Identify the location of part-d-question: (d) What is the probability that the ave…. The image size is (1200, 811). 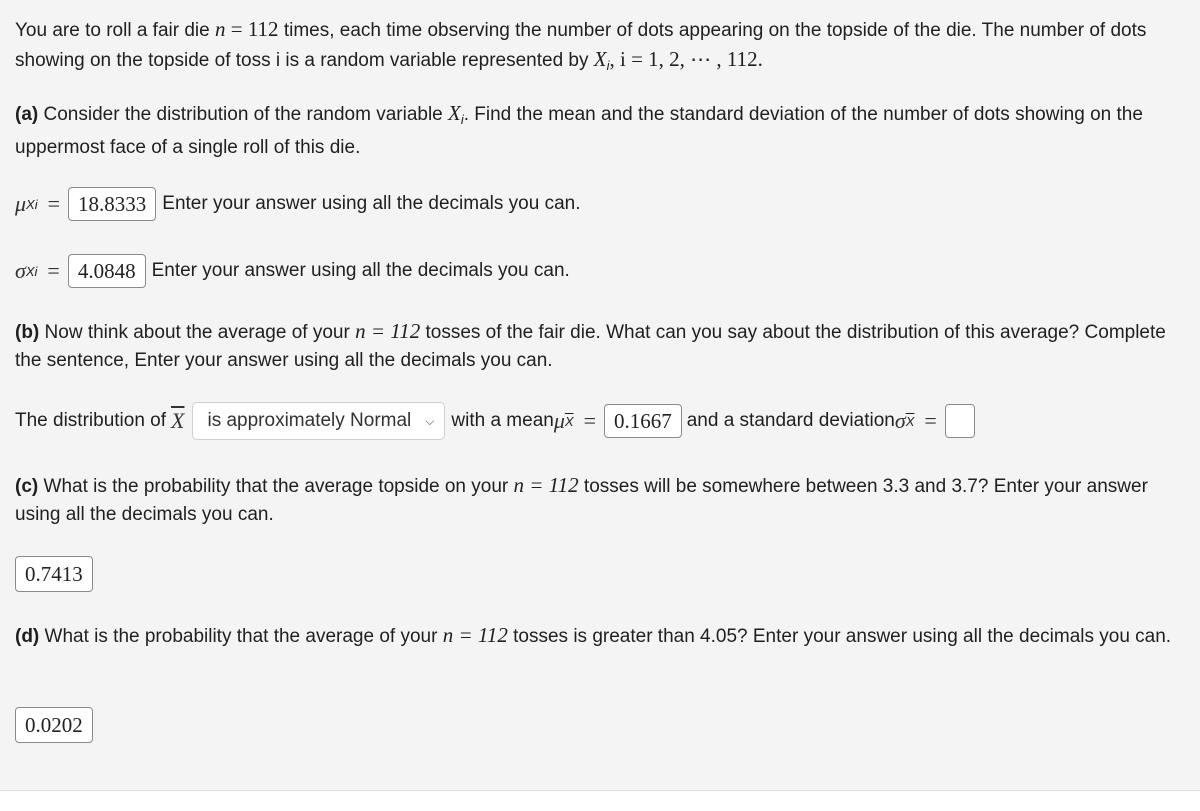
(593, 635).